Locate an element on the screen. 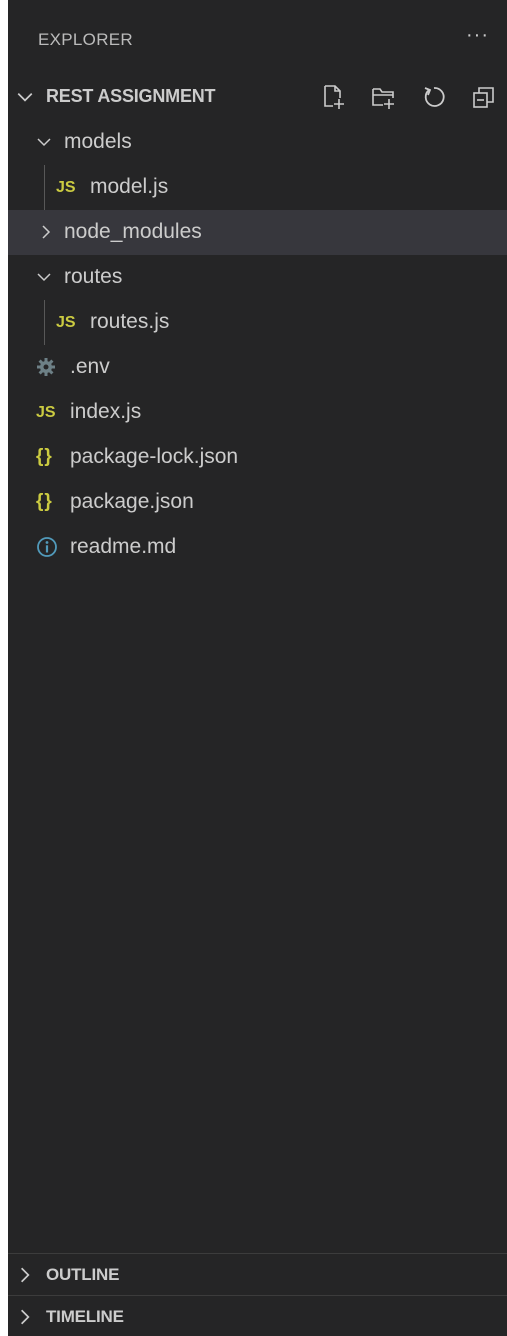 This screenshot has width=507, height=1336. tree-item-readme-md: readme.md is located at coordinates (257, 547).